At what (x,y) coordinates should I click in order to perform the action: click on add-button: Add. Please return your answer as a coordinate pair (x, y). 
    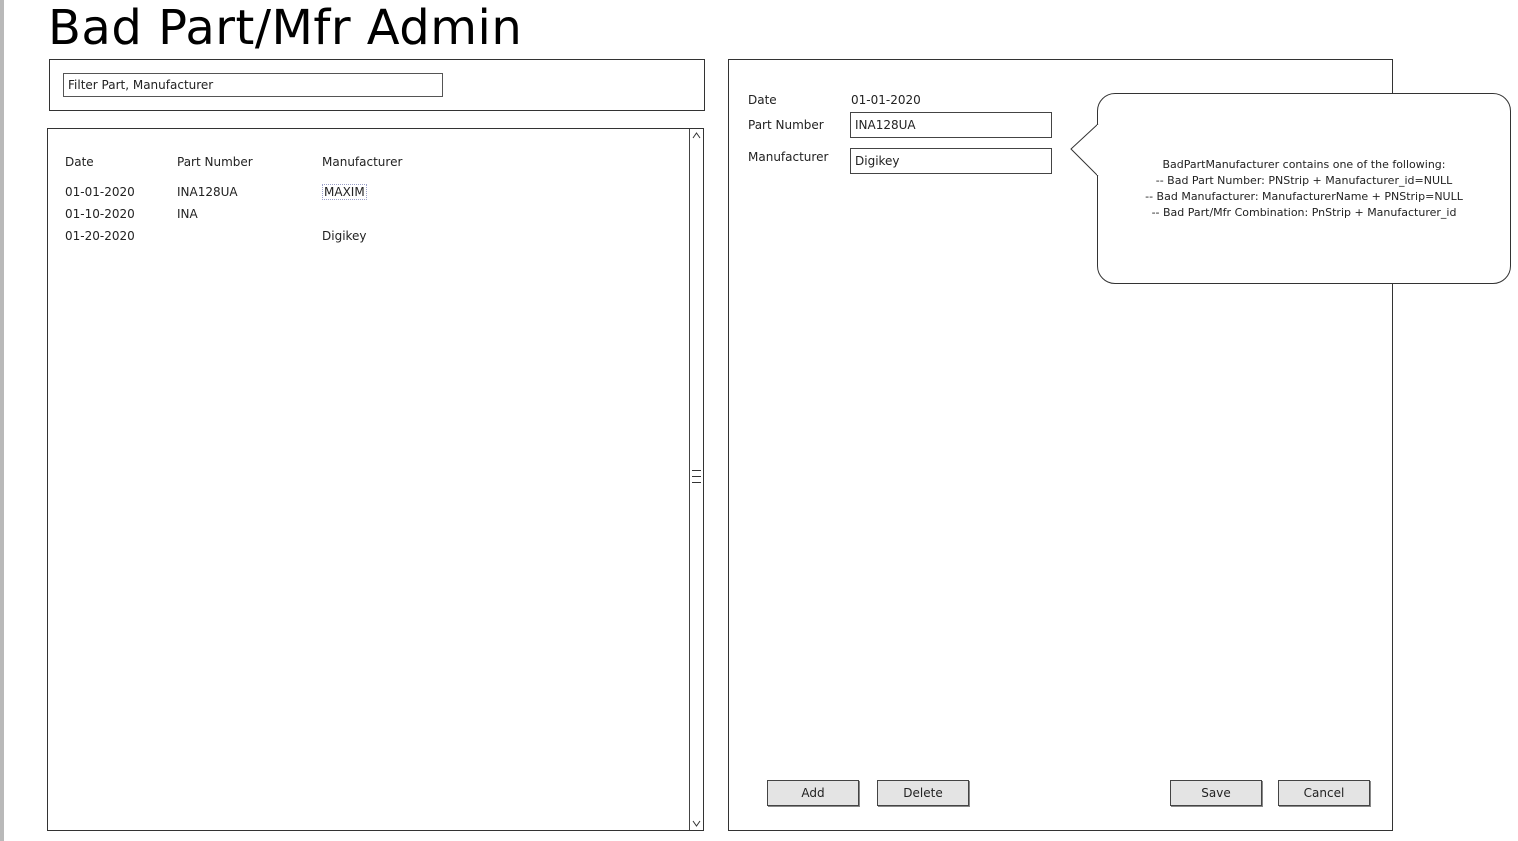
    Looking at the image, I should click on (813, 793).